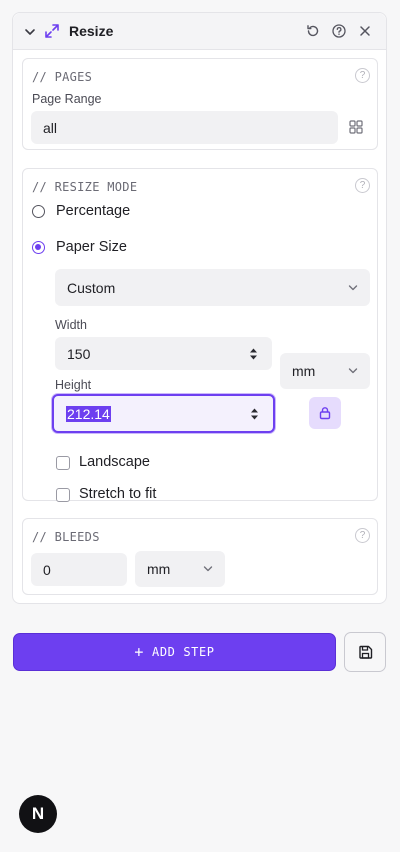 The image size is (400, 852). I want to click on bleeds-value: 0, so click(47, 569).